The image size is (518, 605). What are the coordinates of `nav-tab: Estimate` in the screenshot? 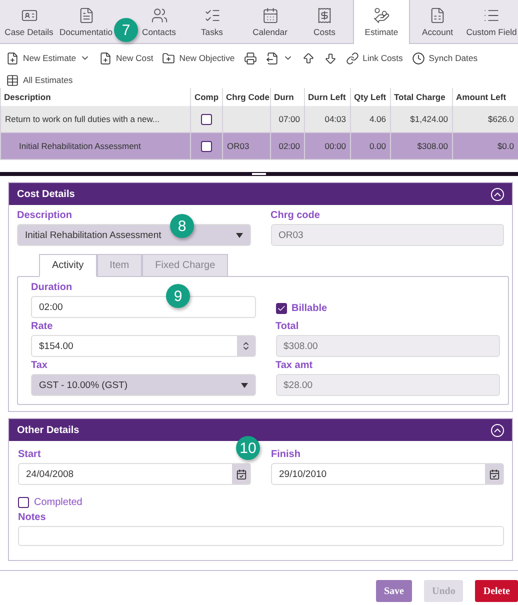 It's located at (381, 22).